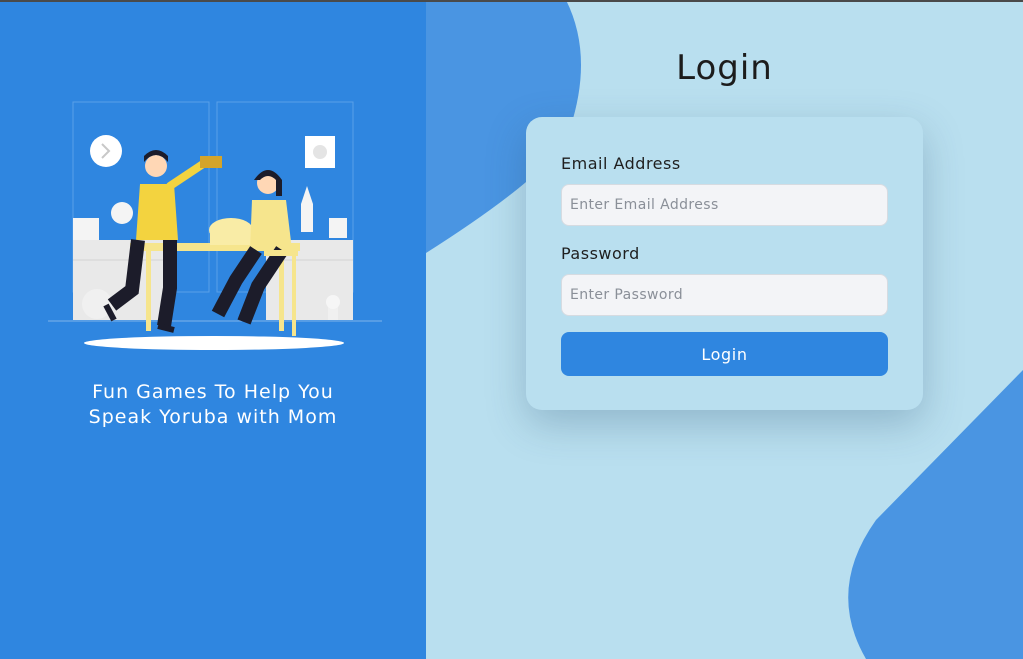 This screenshot has width=1023, height=659. What do you see at coordinates (511, 1) in the screenshot?
I see `window-top-border` at bounding box center [511, 1].